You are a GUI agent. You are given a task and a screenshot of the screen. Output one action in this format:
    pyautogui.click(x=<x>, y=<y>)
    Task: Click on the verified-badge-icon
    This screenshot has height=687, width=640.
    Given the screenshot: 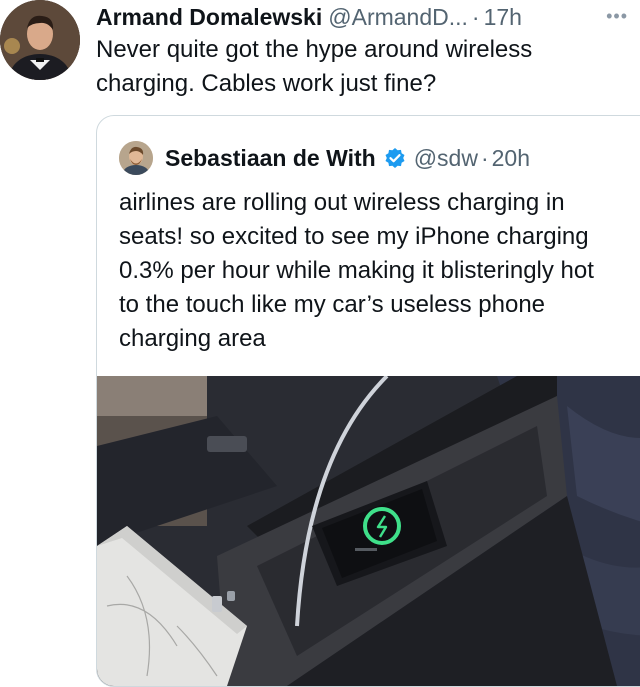 What is the action you would take?
    pyautogui.click(x=395, y=158)
    